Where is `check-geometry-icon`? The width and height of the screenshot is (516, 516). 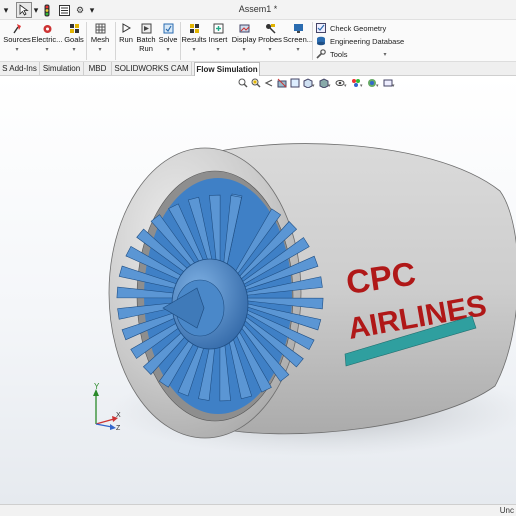
check-geometry-icon is located at coordinates (321, 28).